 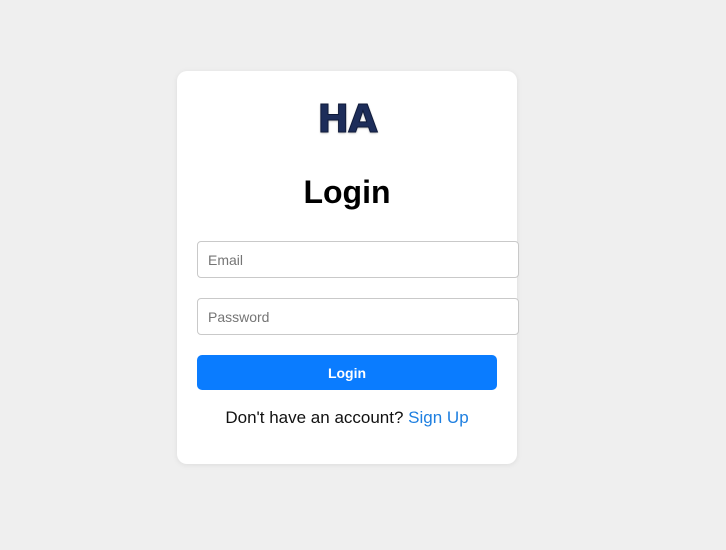 I want to click on logo: HA, so click(x=347, y=119).